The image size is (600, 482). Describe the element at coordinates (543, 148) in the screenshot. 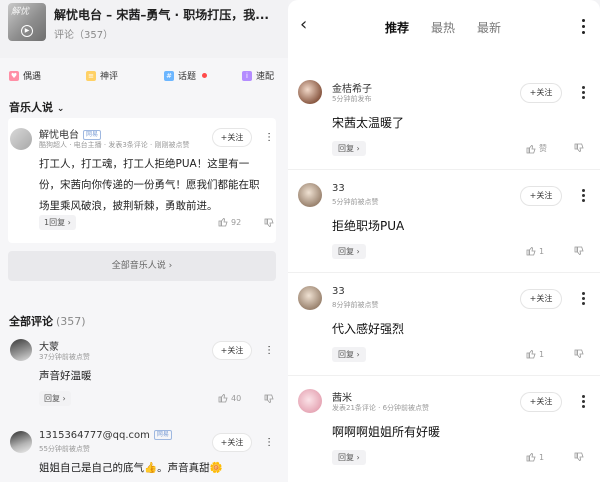

I see `like-count: 赞` at that location.